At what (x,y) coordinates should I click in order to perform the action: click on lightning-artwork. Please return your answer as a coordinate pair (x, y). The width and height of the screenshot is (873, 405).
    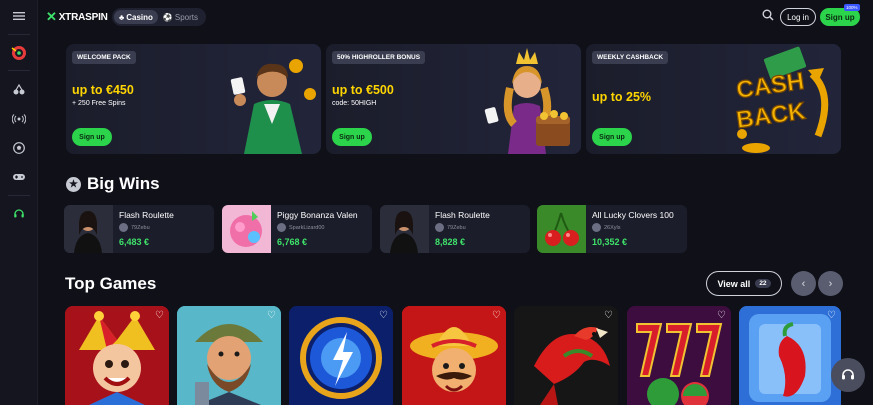
    Looking at the image, I should click on (341, 355).